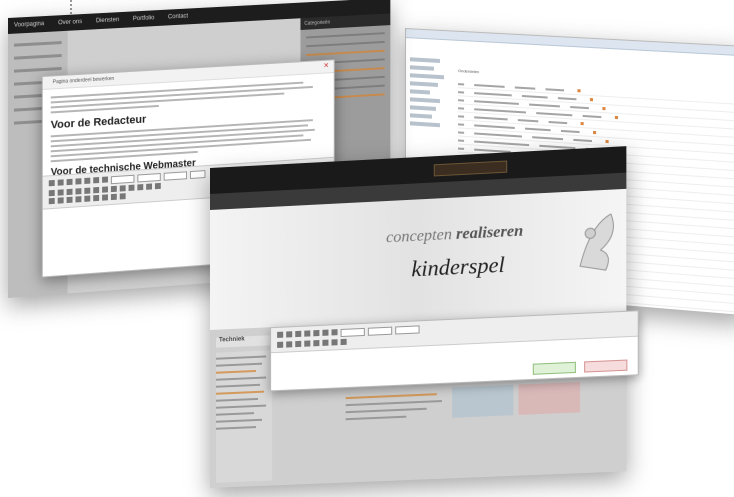  Describe the element at coordinates (554, 368) in the screenshot. I see `save-button` at that location.